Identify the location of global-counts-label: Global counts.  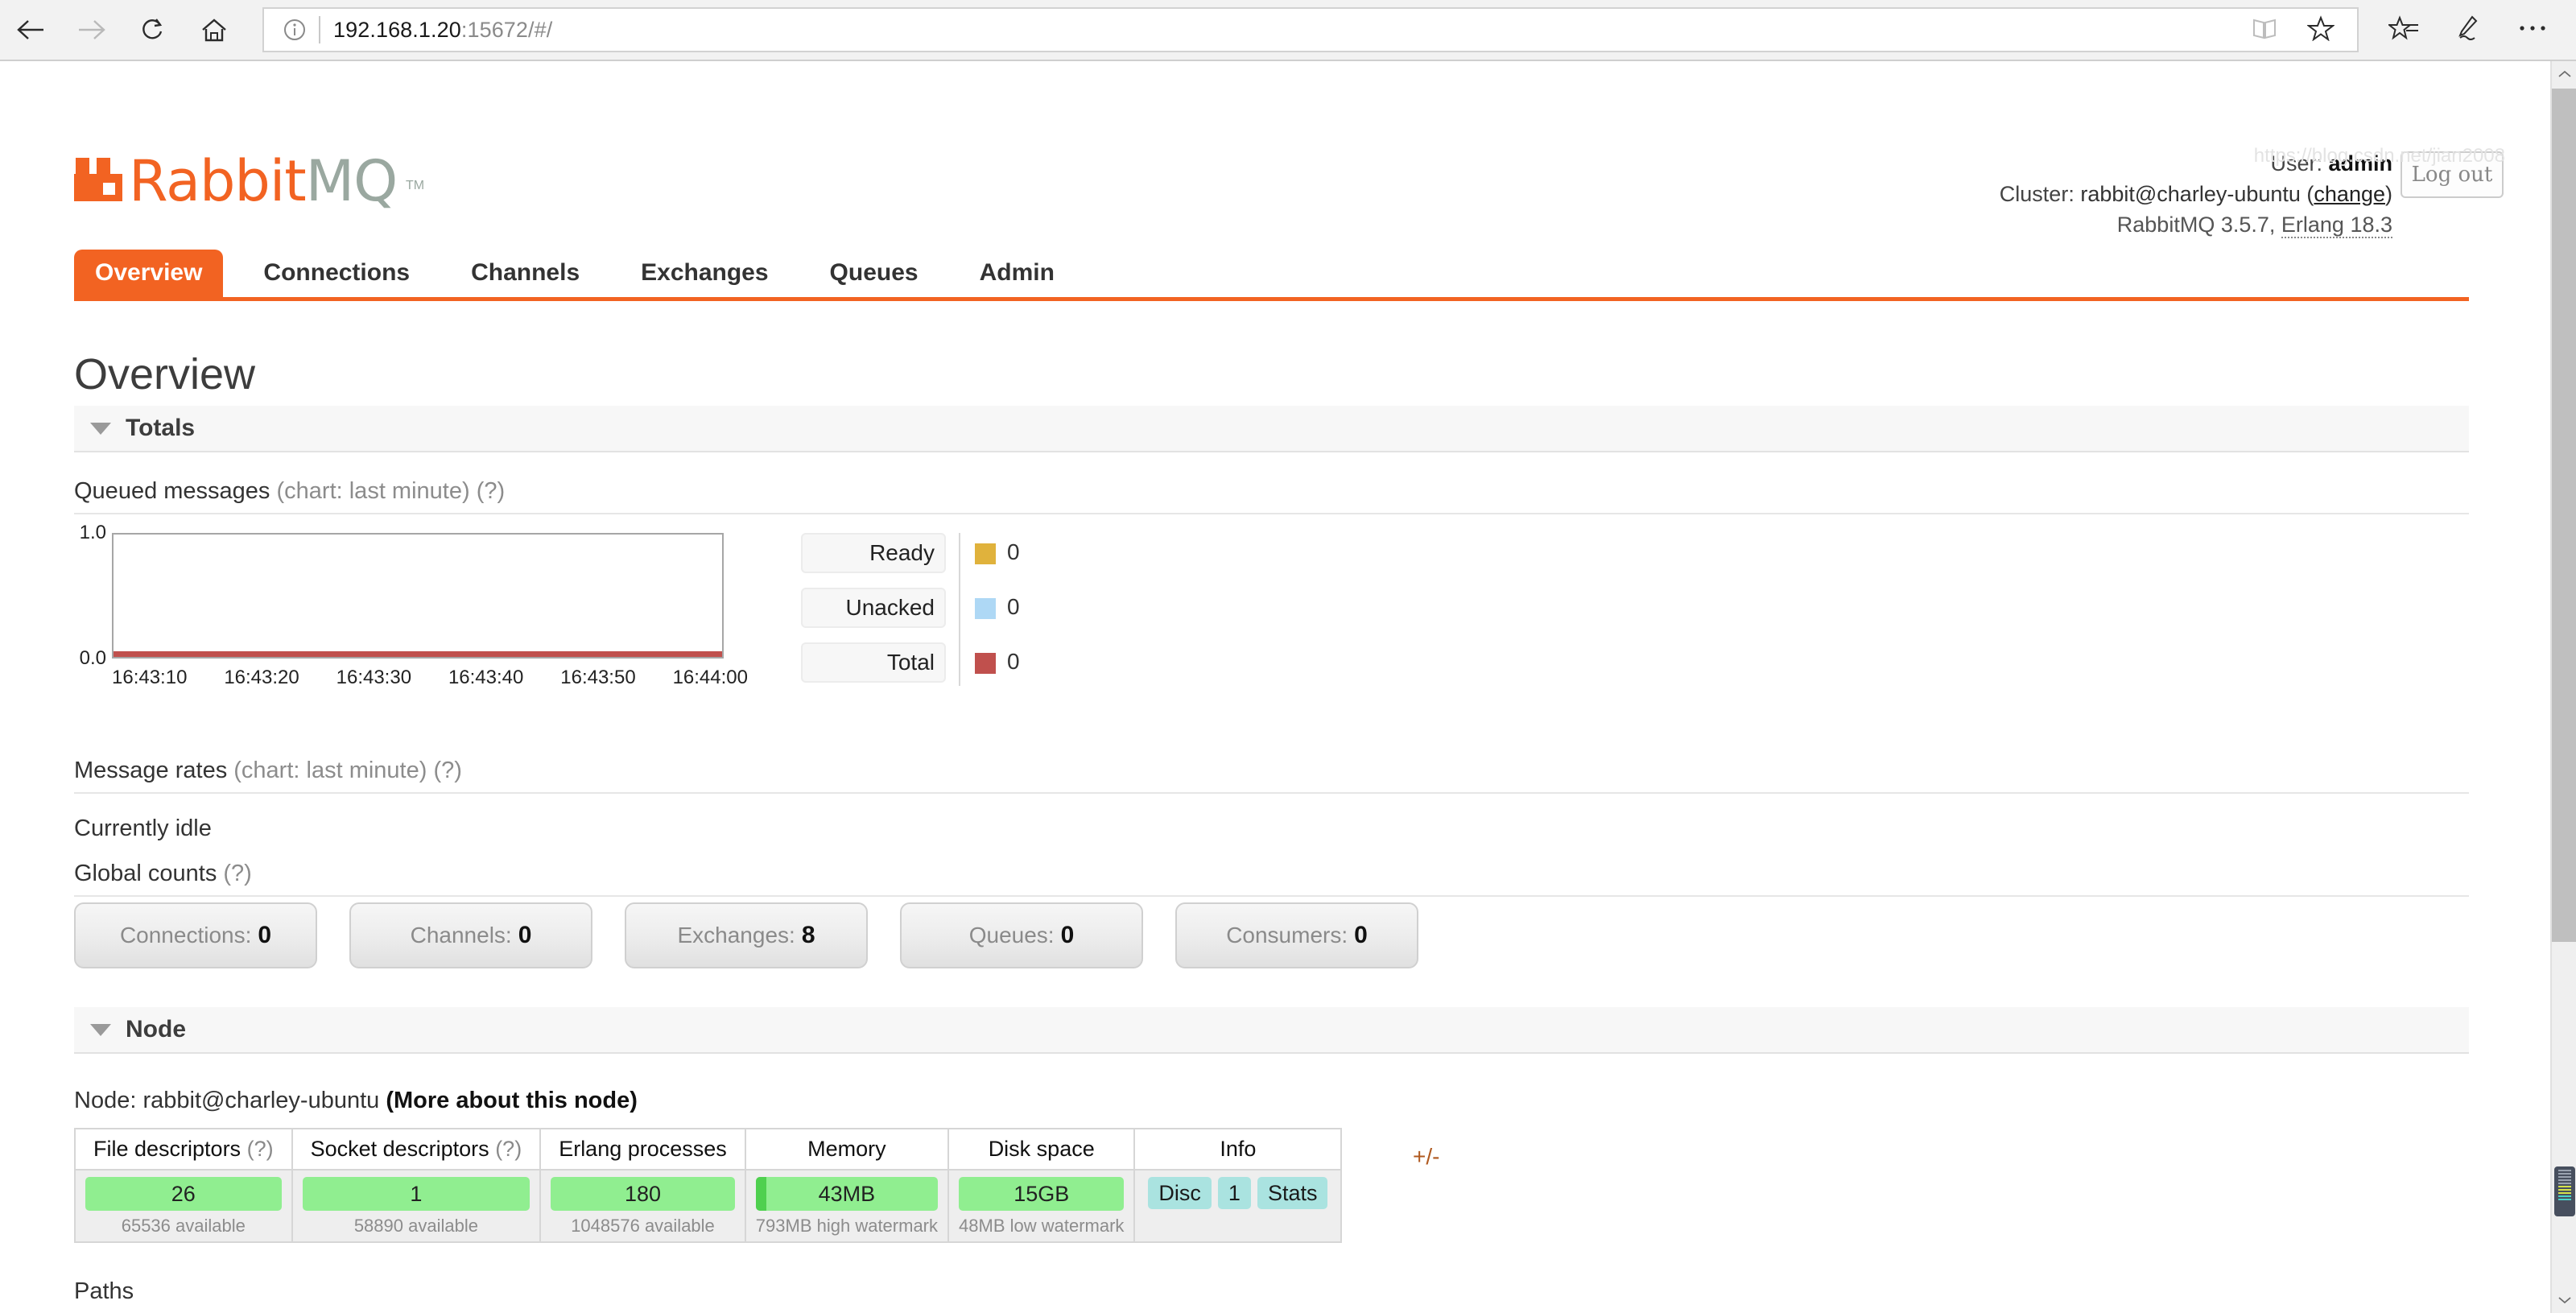
(145, 874).